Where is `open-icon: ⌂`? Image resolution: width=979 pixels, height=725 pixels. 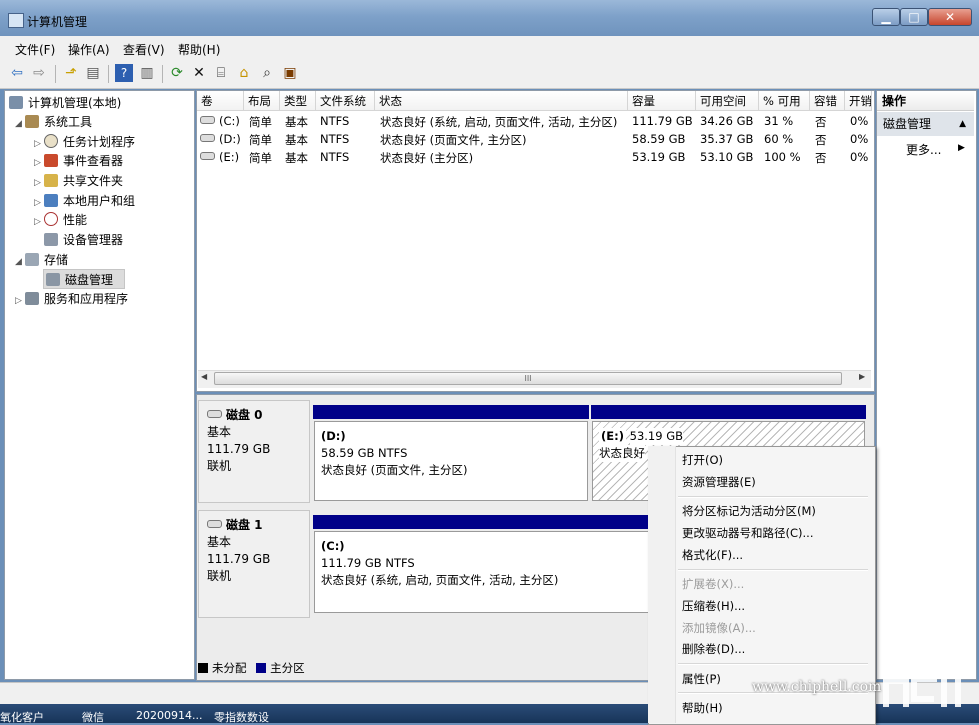 open-icon: ⌂ is located at coordinates (244, 73).